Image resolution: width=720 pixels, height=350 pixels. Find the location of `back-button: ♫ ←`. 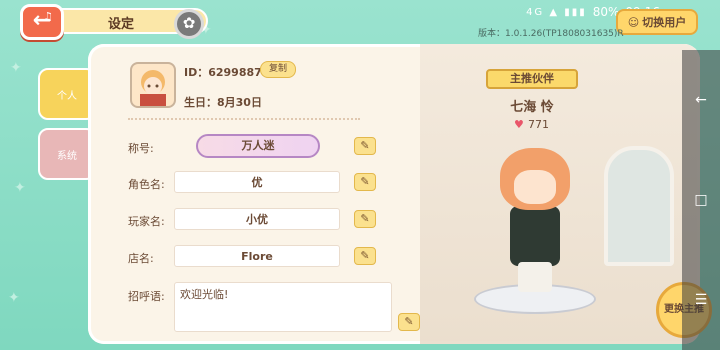

back-button: ♫ ← is located at coordinates (42, 22).